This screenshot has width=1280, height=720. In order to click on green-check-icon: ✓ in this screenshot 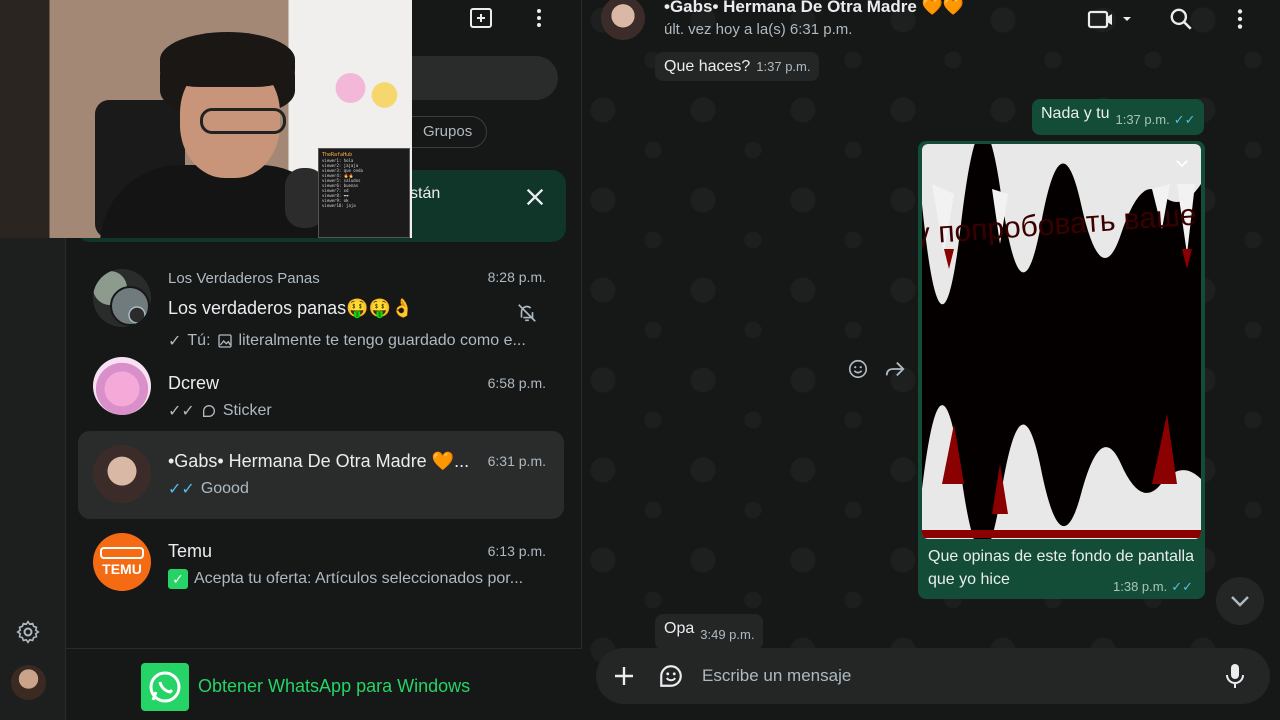, I will do `click(178, 579)`.